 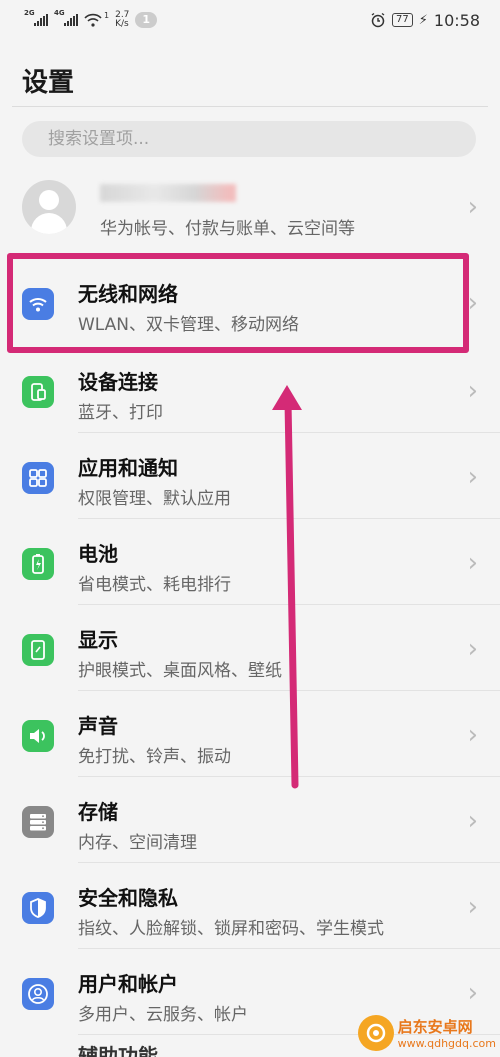 What do you see at coordinates (446, 1043) in the screenshot?
I see `watermark-url: www.qdhgdq.com` at bounding box center [446, 1043].